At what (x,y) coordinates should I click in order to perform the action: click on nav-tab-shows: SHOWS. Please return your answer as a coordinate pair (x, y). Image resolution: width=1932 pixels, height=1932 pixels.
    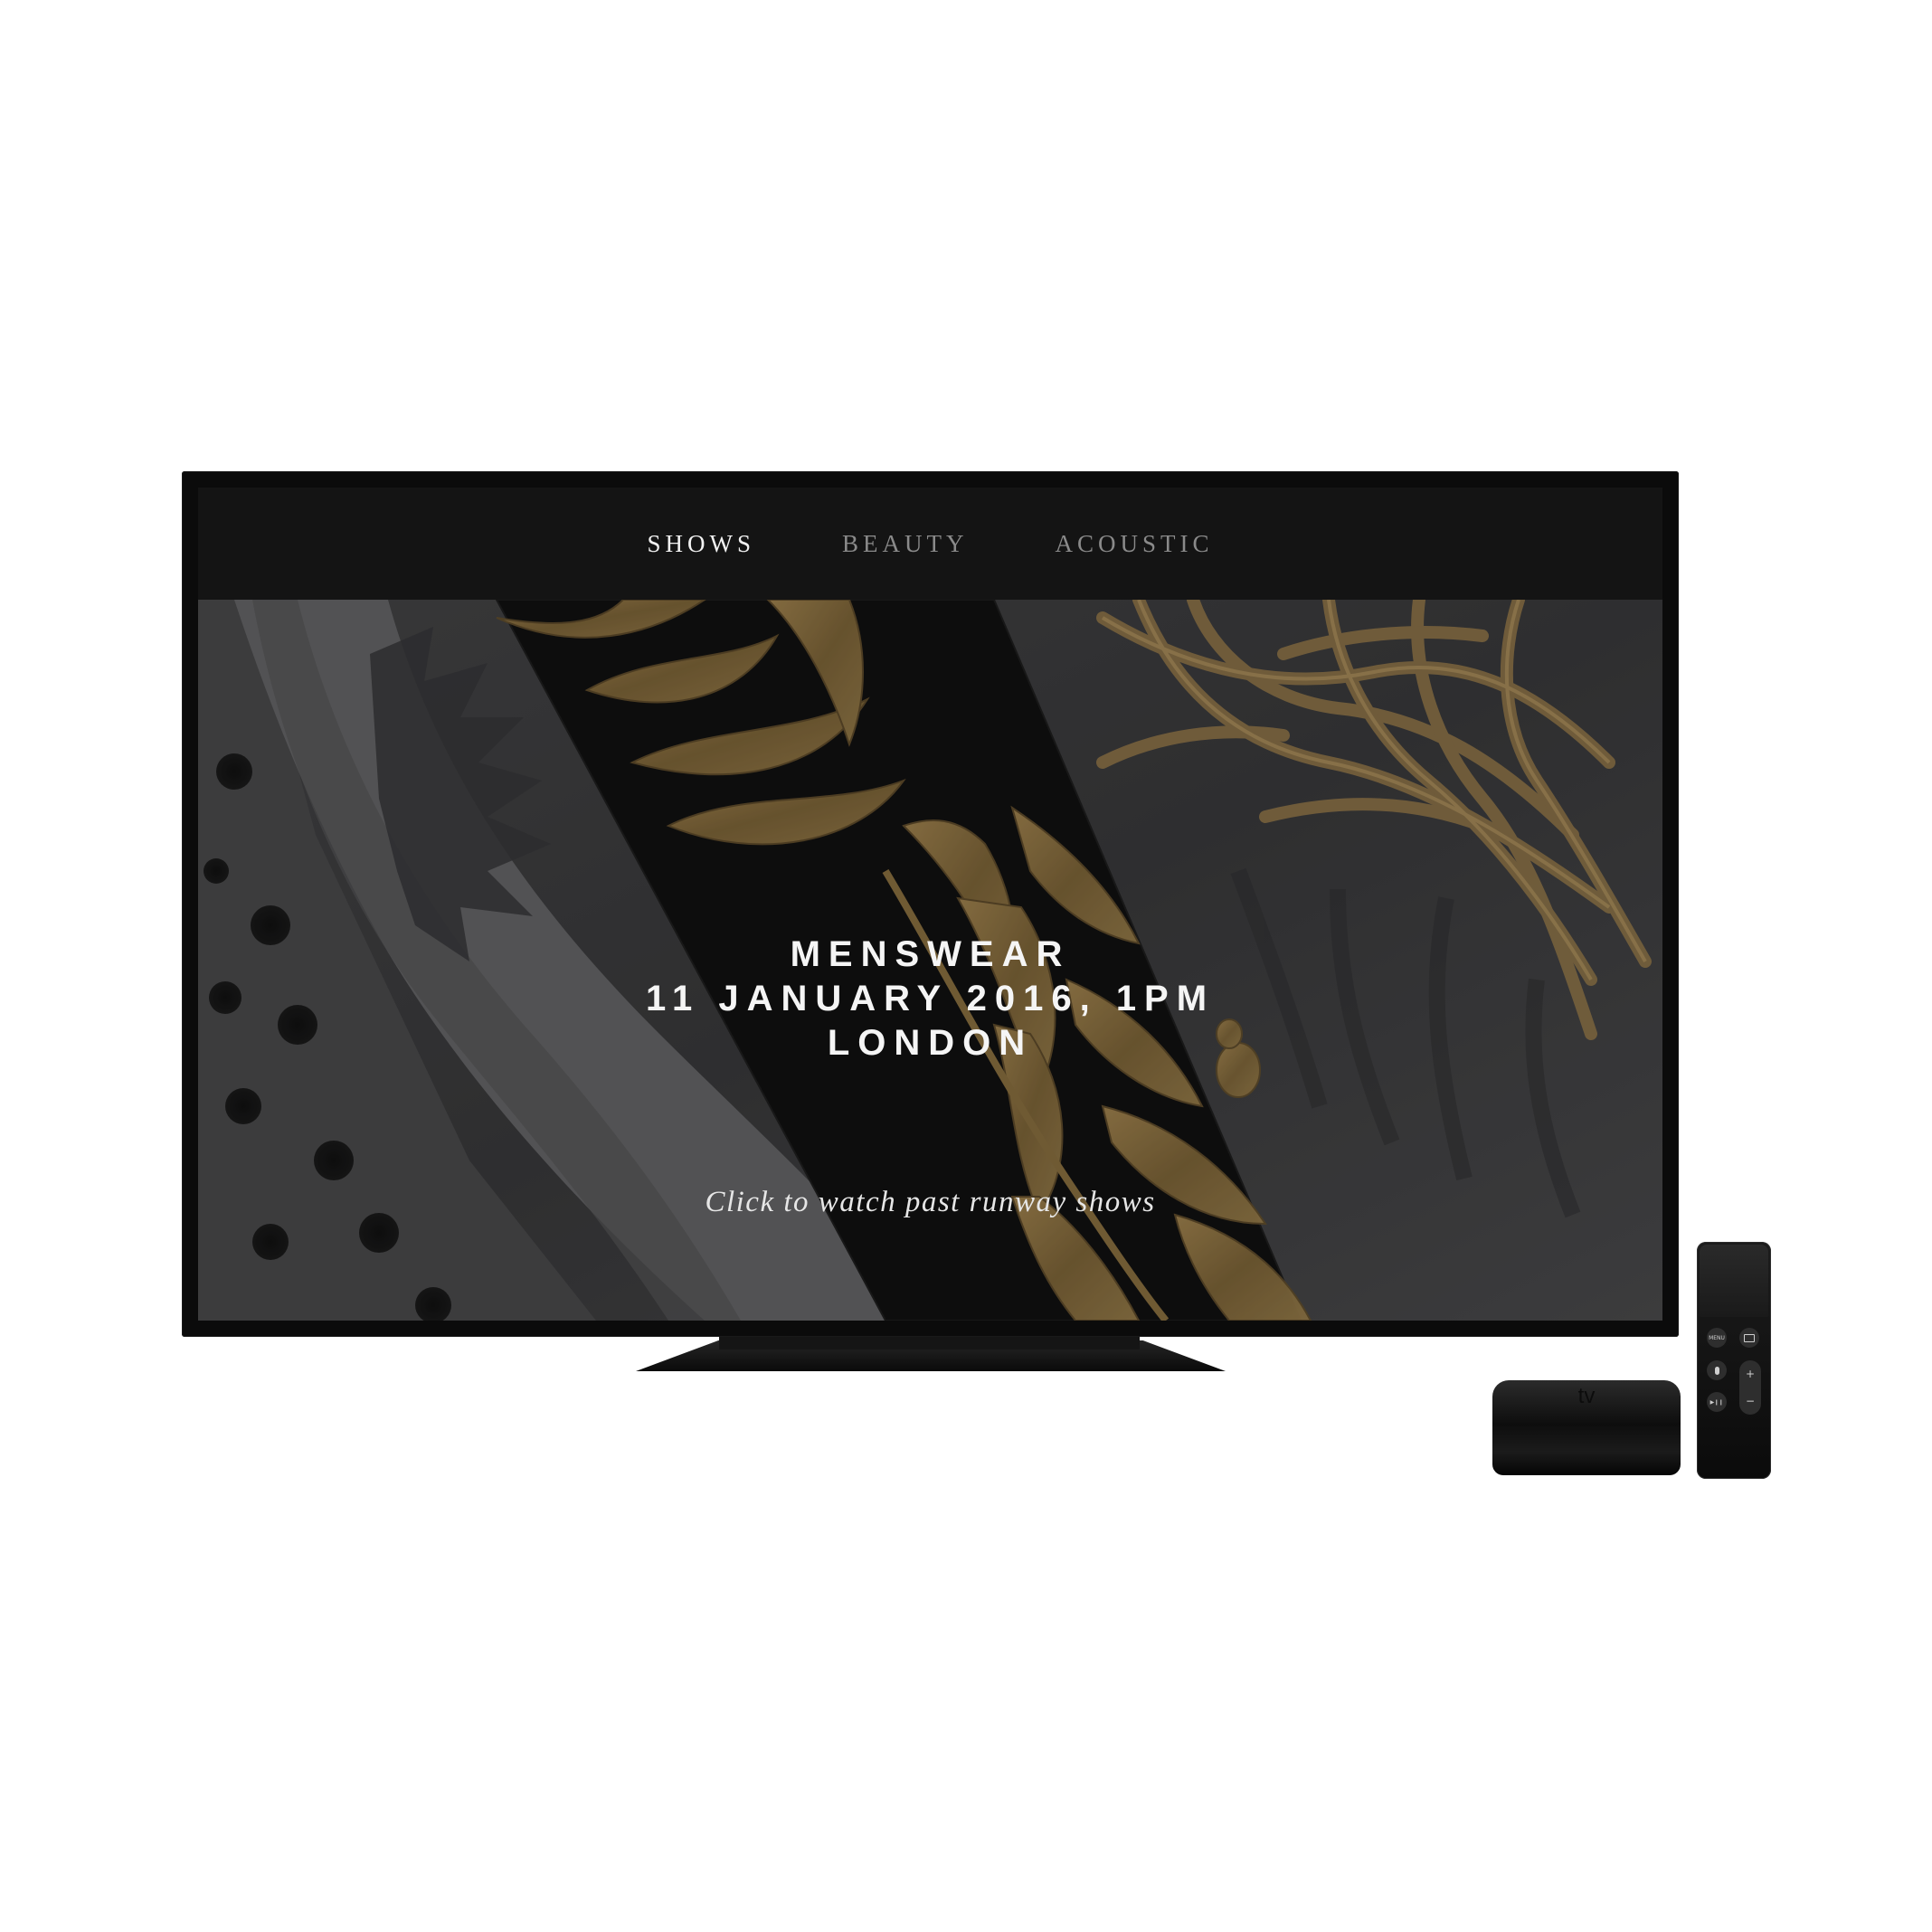
    Looking at the image, I should click on (701, 544).